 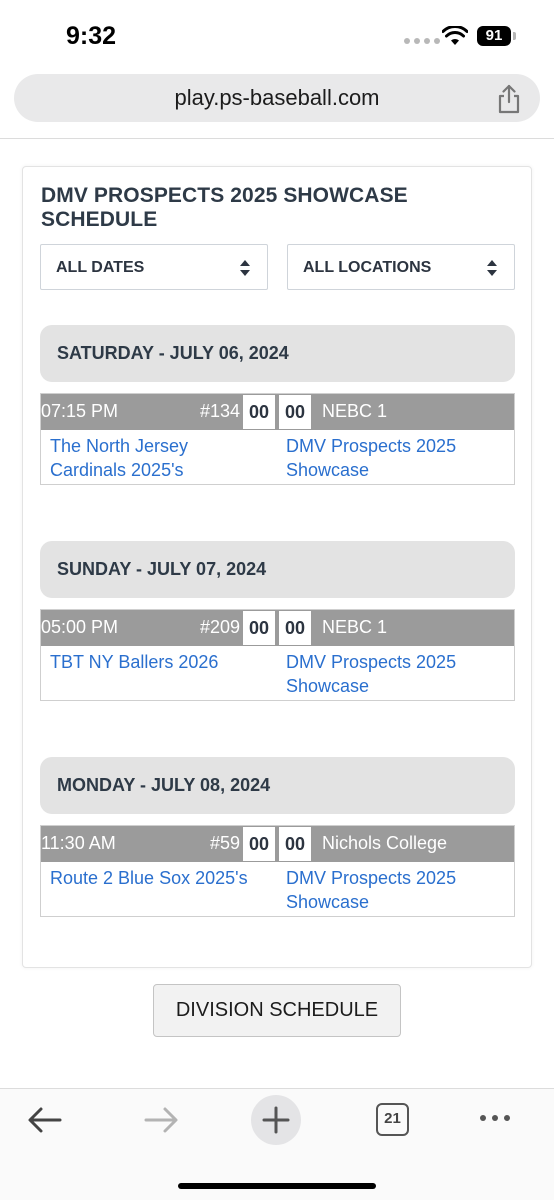 I want to click on game-info-bar: 07:15 PM #134 00 00 NEBC 1, so click(x=277, y=412).